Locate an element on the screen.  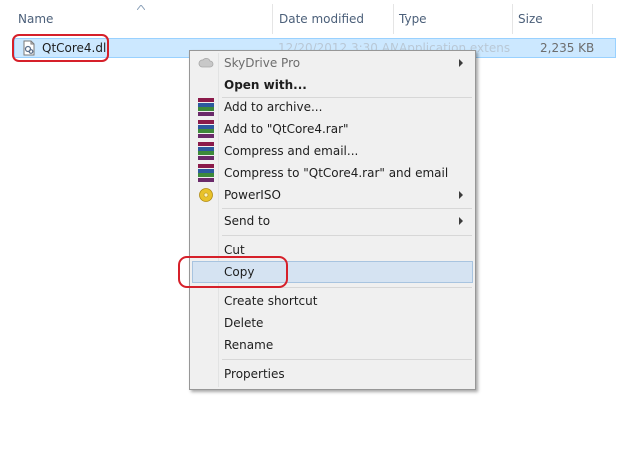
annotation-circle-copy is located at coordinates (233, 272).